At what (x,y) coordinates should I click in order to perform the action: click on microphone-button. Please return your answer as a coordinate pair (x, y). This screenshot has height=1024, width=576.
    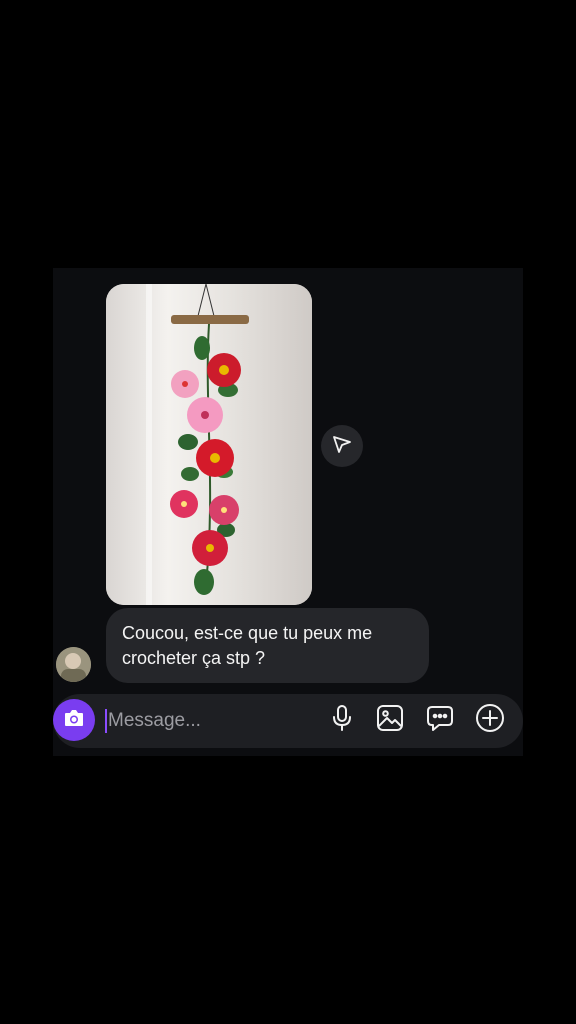
    Looking at the image, I should click on (342, 720).